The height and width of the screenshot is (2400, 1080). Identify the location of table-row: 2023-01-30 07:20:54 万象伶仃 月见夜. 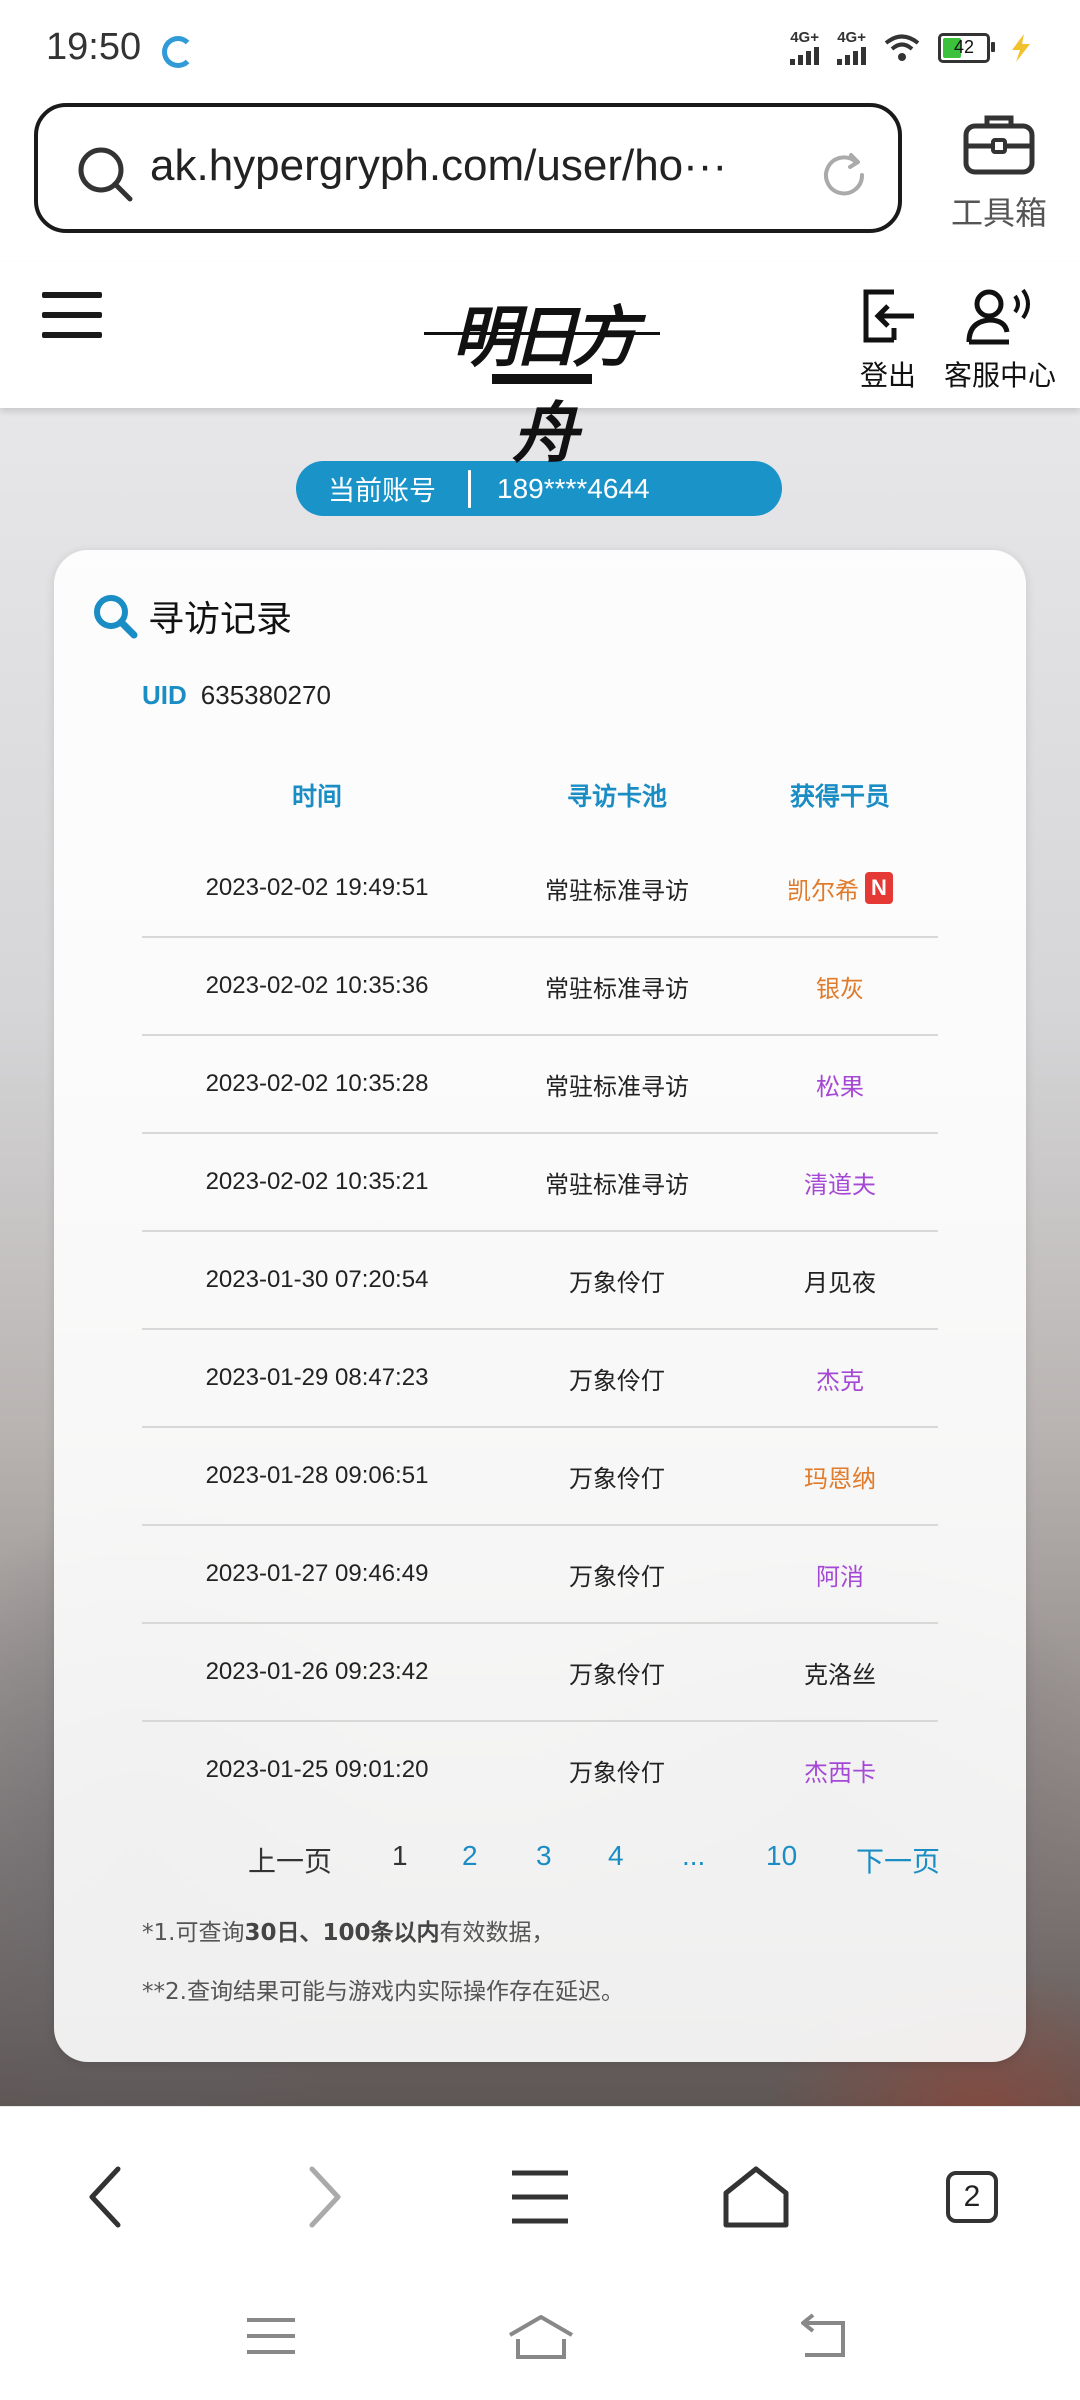
(540, 1280).